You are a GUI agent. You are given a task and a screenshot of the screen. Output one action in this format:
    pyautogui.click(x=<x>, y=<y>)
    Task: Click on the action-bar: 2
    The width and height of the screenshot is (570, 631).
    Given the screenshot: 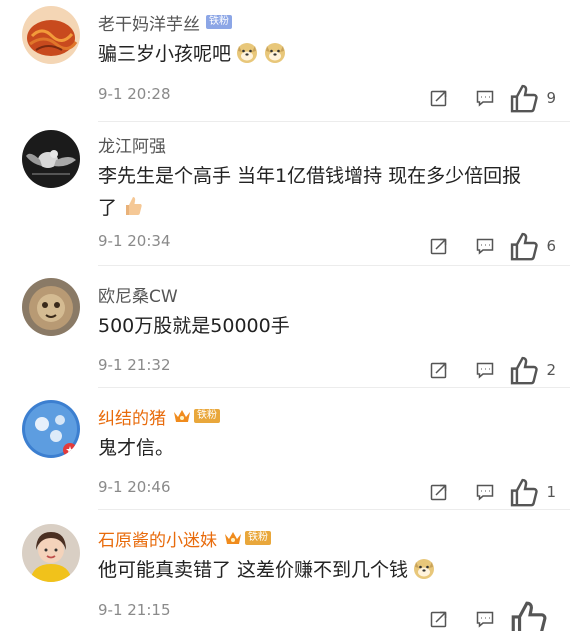 What is the action you would take?
    pyautogui.click(x=486, y=370)
    